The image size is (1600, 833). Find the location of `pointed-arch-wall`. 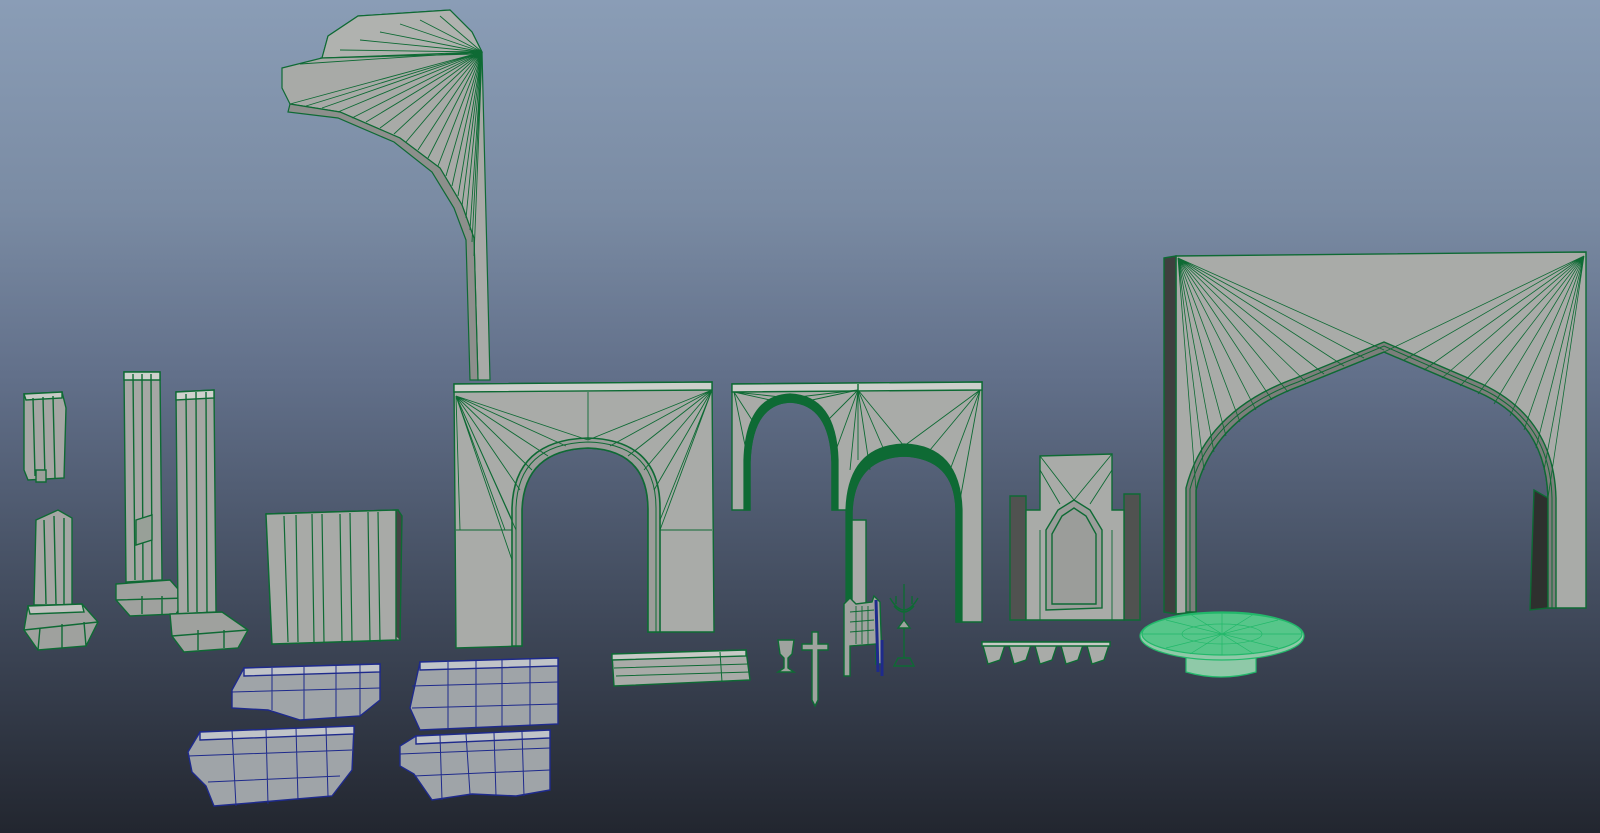

pointed-arch-wall is located at coordinates (1375, 433).